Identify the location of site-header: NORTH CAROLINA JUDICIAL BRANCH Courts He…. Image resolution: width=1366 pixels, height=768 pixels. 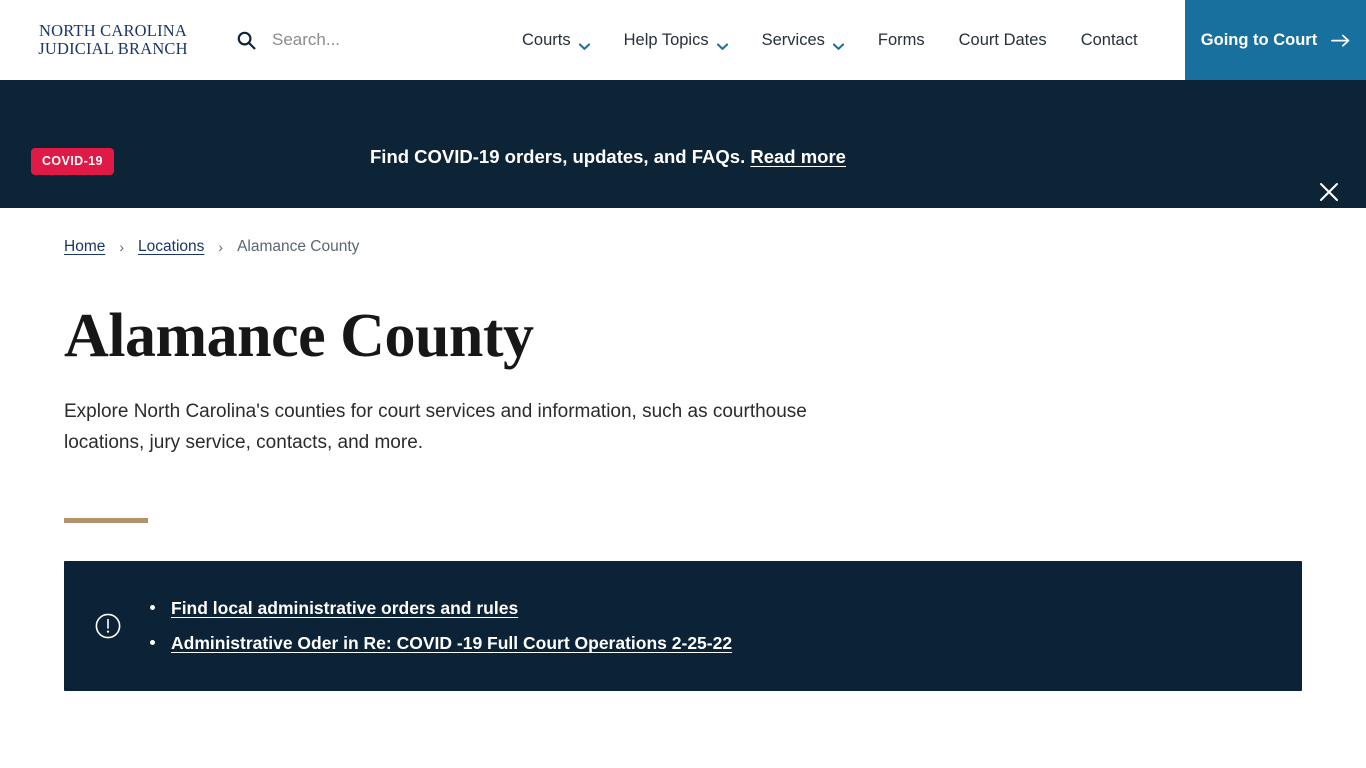
(683, 40).